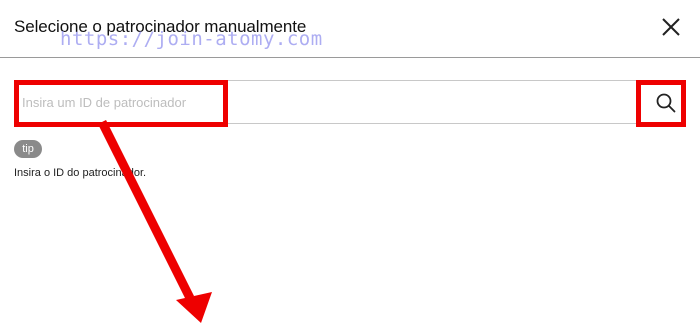 This screenshot has height=323, width=700. Describe the element at coordinates (661, 103) in the screenshot. I see `search-button-highlight-box` at that location.